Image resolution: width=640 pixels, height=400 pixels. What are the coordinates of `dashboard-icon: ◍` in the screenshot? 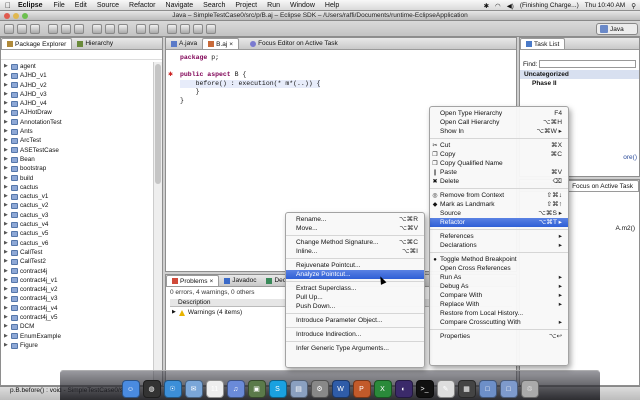 It's located at (151, 389).